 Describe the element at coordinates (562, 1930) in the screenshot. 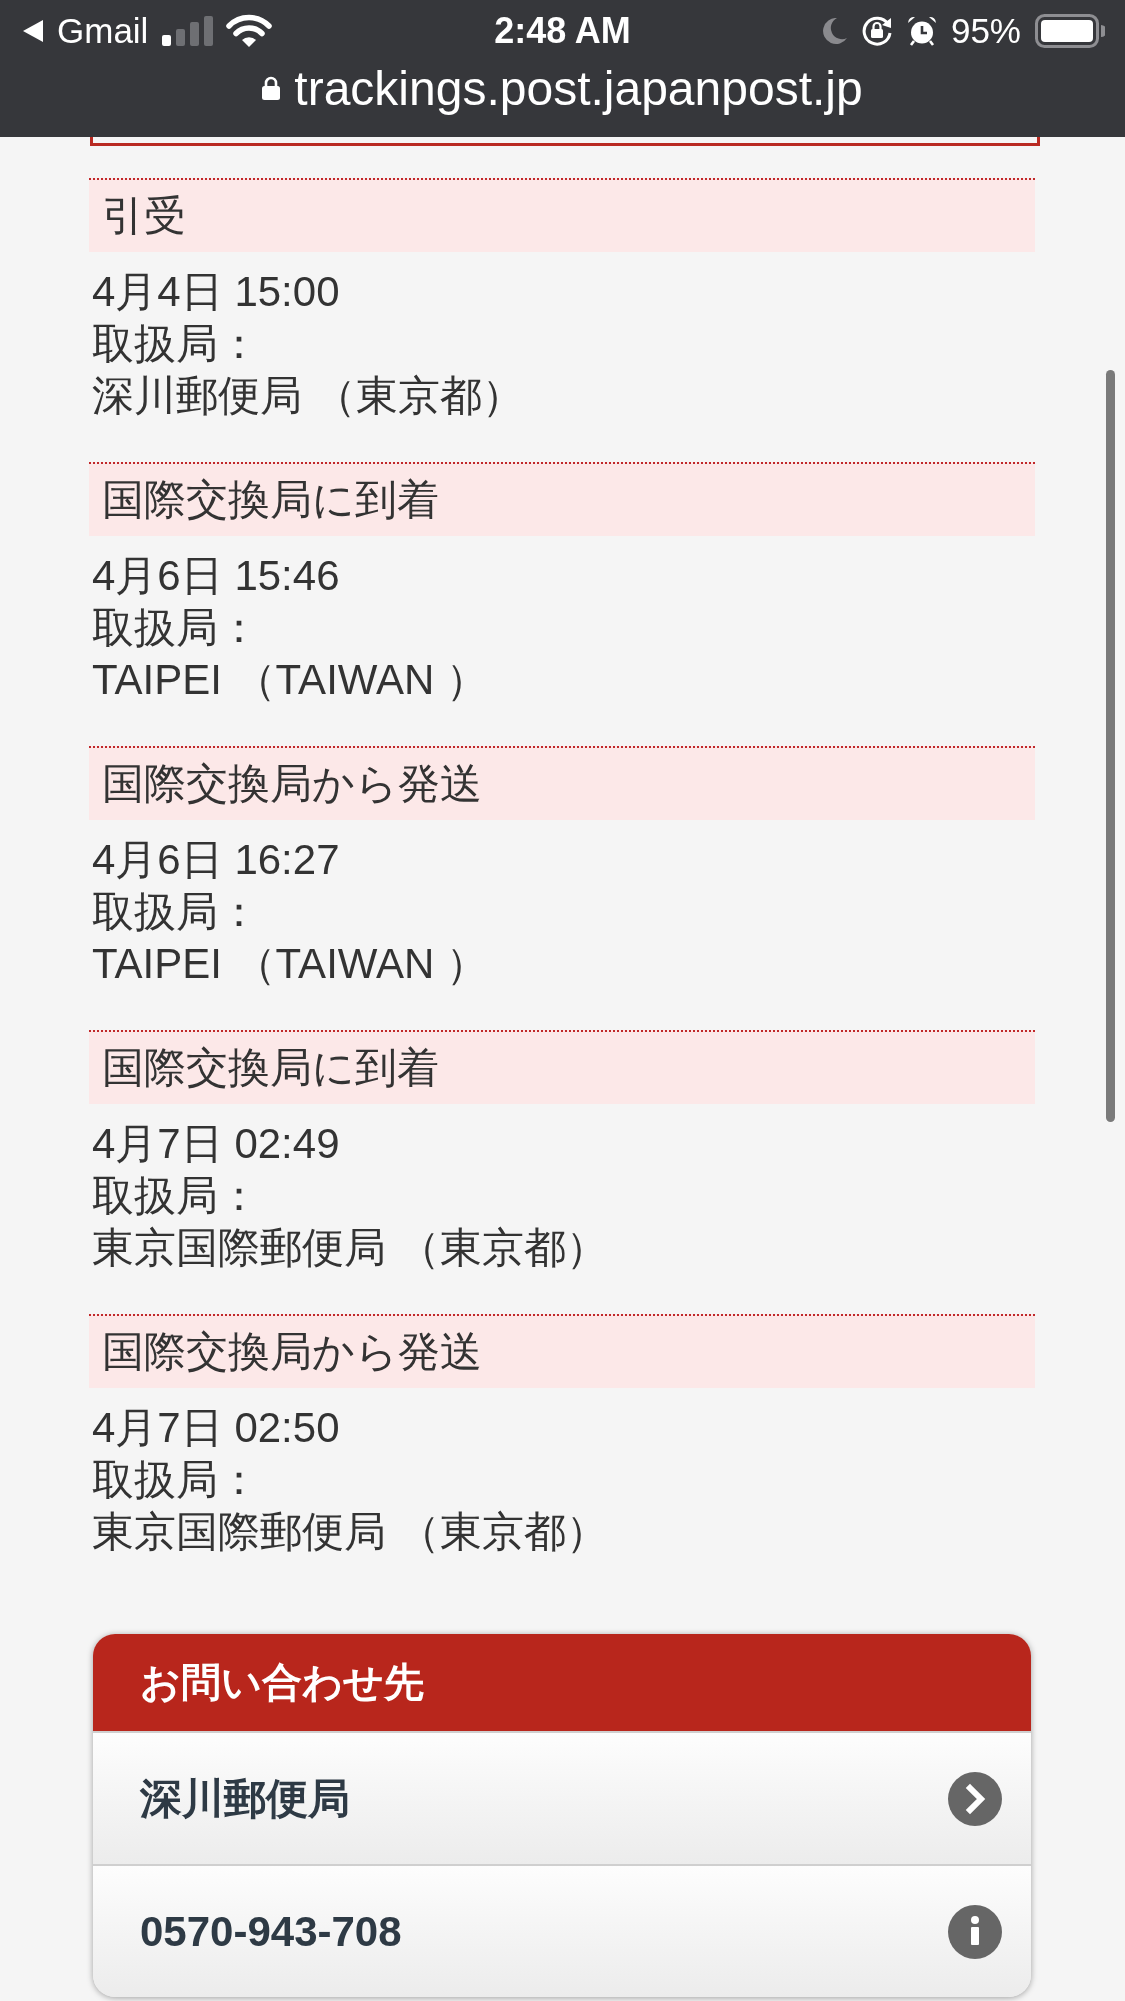

I see `contact-list-item: 0570-943-708` at that location.